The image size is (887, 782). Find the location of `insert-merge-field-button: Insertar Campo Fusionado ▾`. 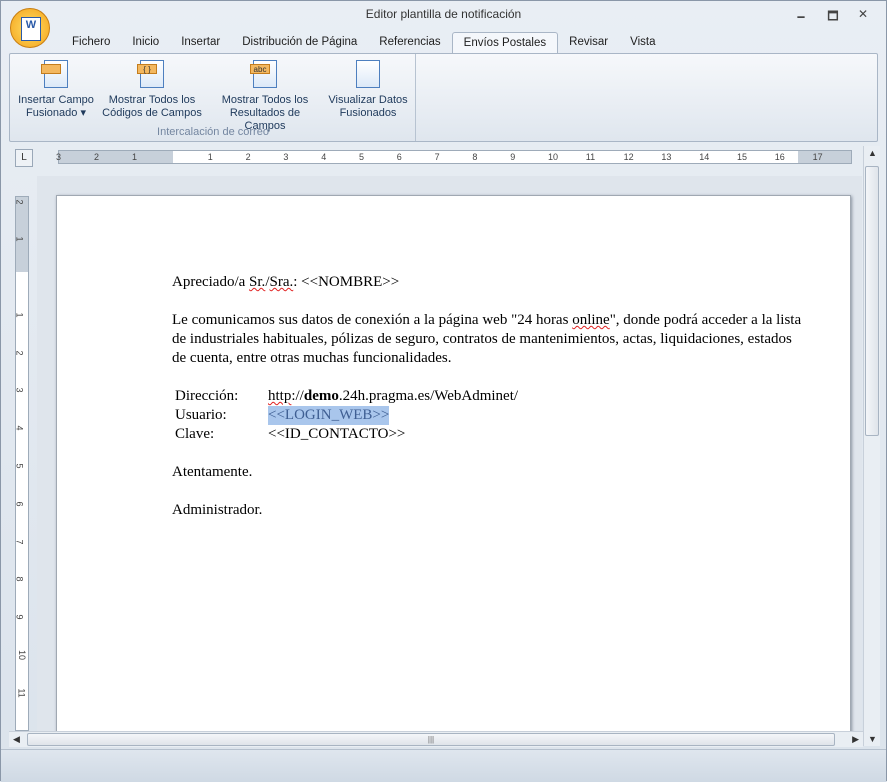

insert-merge-field-button: Insertar Campo Fusionado ▾ is located at coordinates (56, 89).